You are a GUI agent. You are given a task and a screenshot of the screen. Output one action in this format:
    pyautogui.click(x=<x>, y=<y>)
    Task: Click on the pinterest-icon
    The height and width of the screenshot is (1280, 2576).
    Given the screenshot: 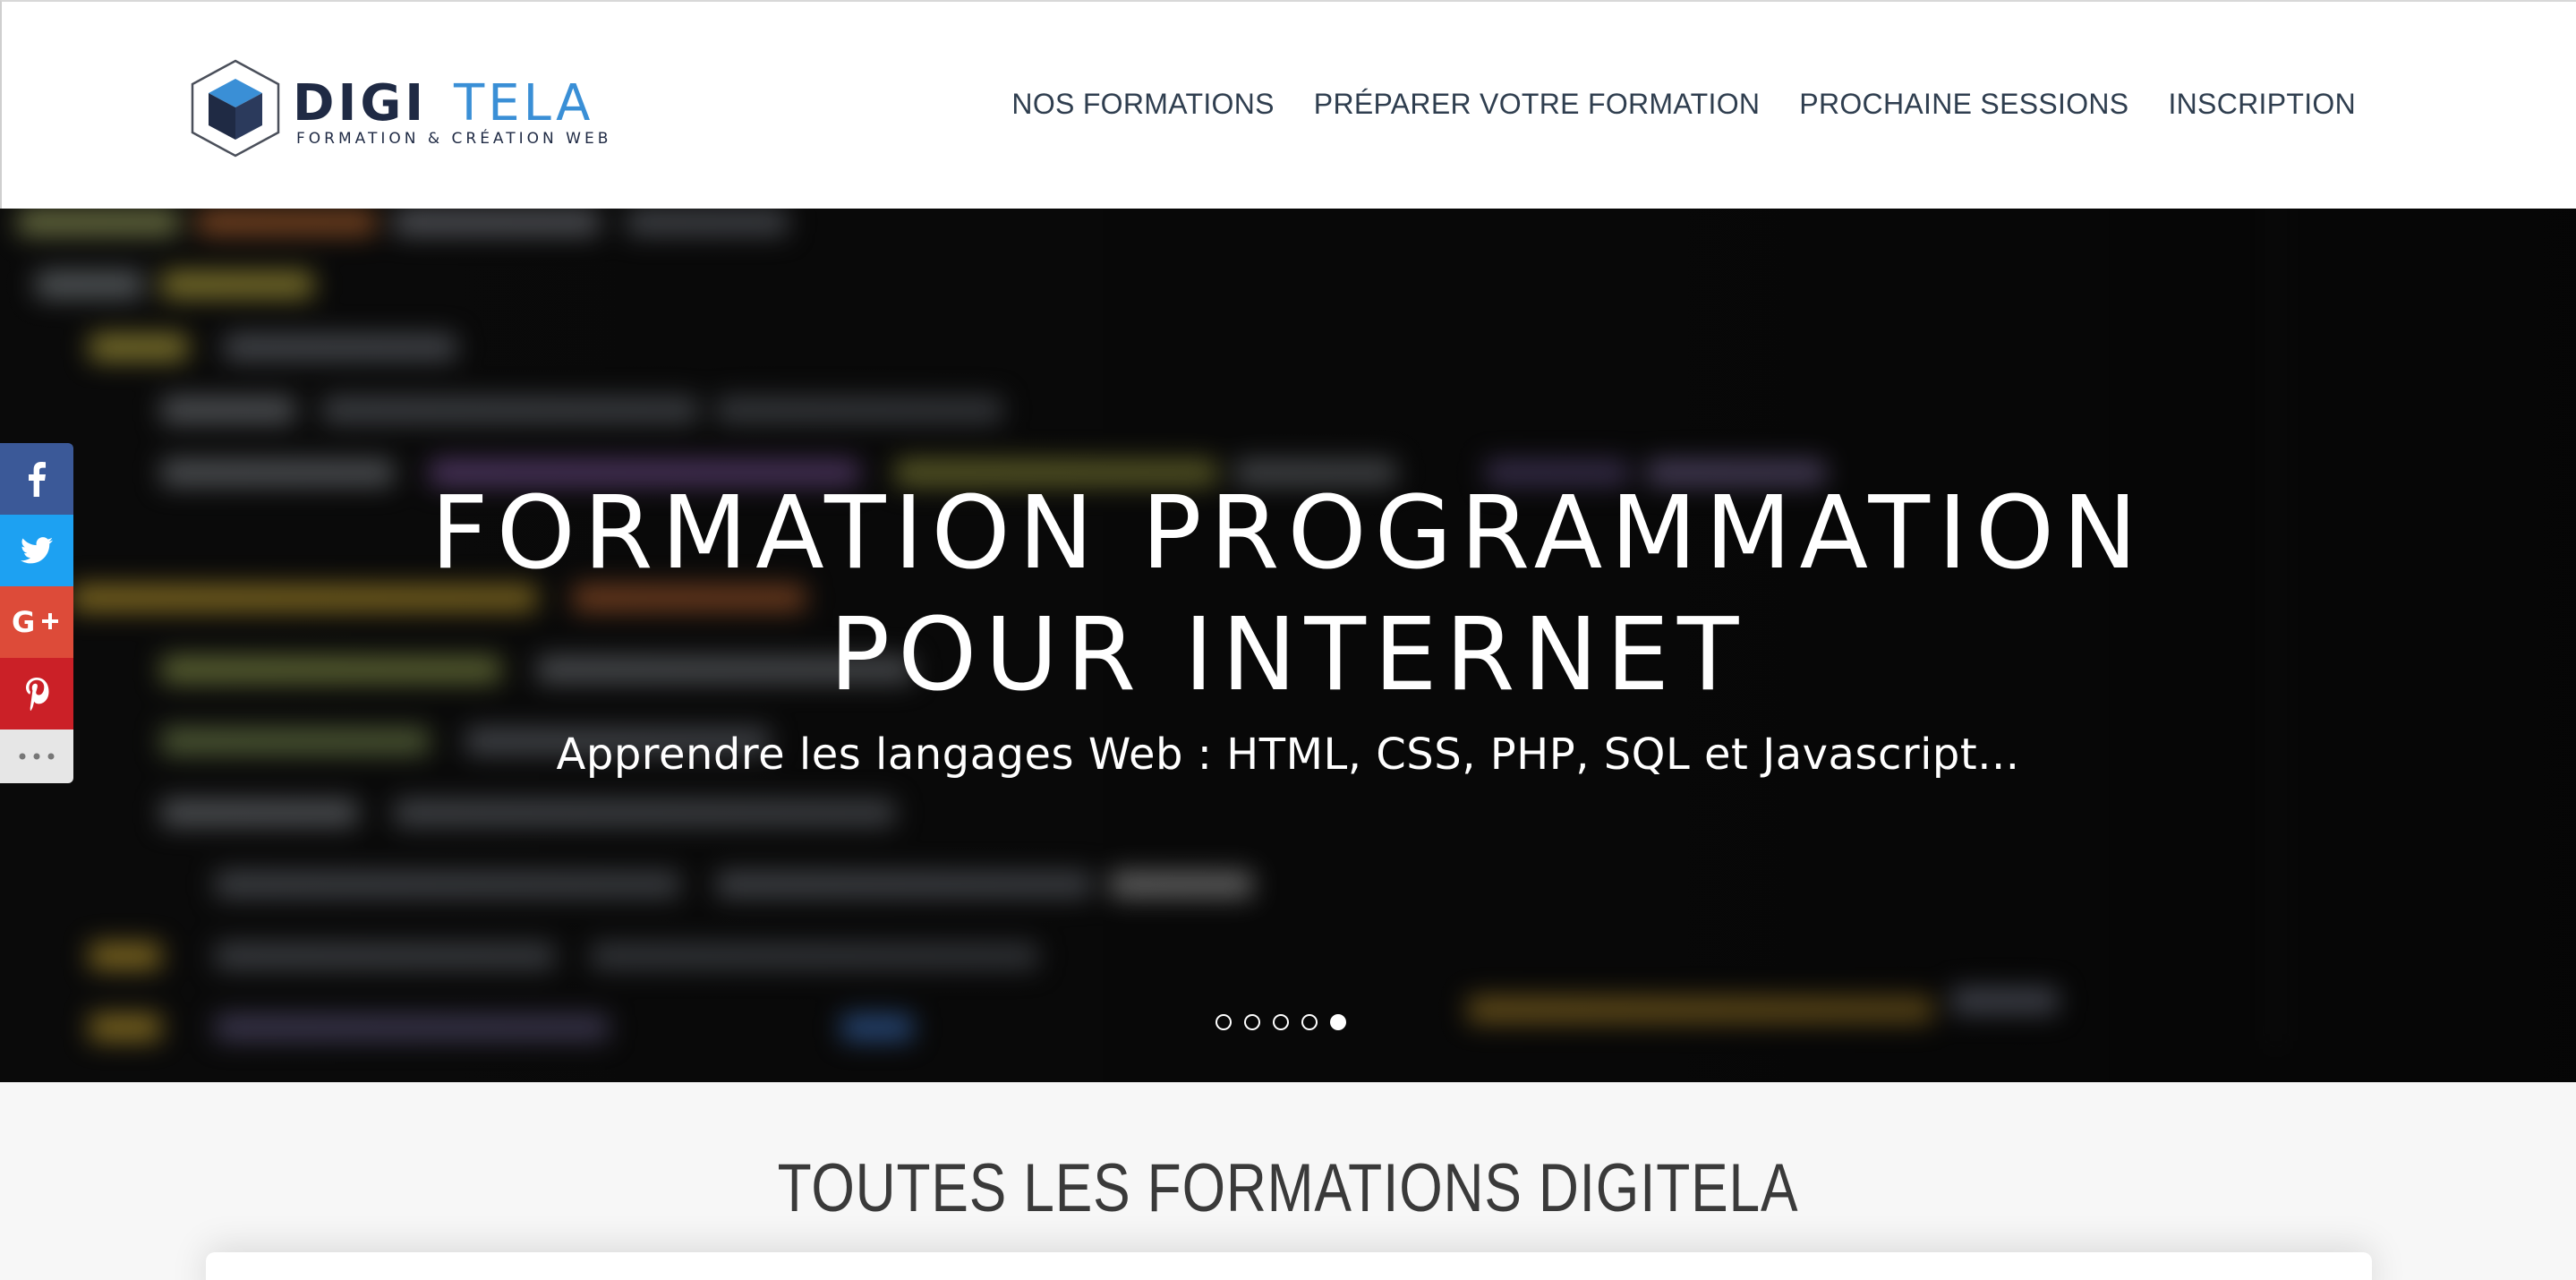 What is the action you would take?
    pyautogui.click(x=36, y=694)
    